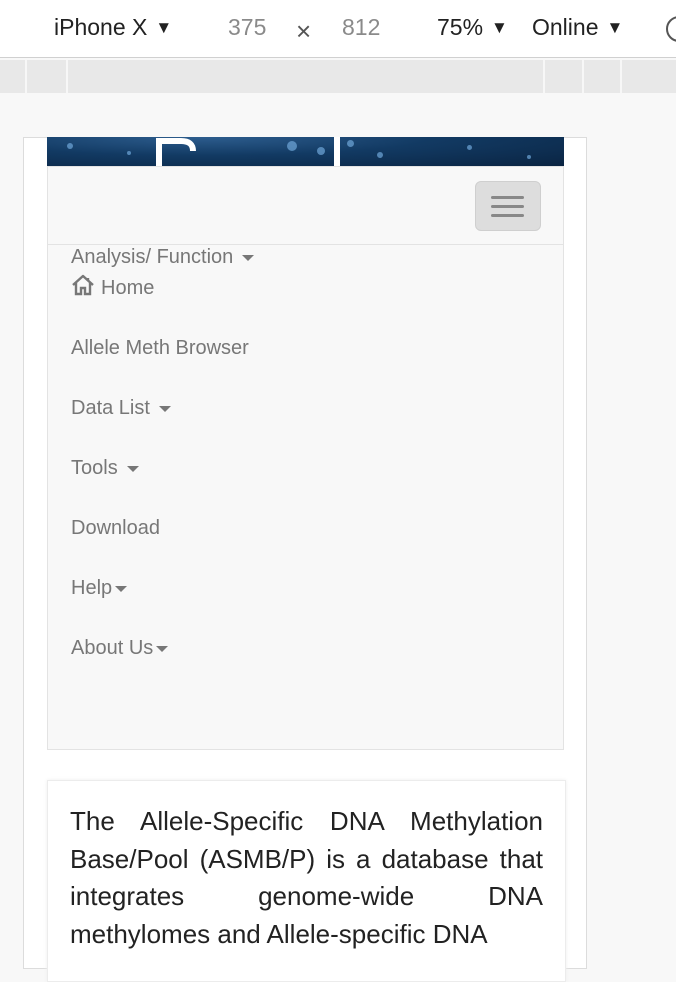 Image resolution: width=676 pixels, height=982 pixels. I want to click on network-throttle-select: Online ▼, so click(577, 27).